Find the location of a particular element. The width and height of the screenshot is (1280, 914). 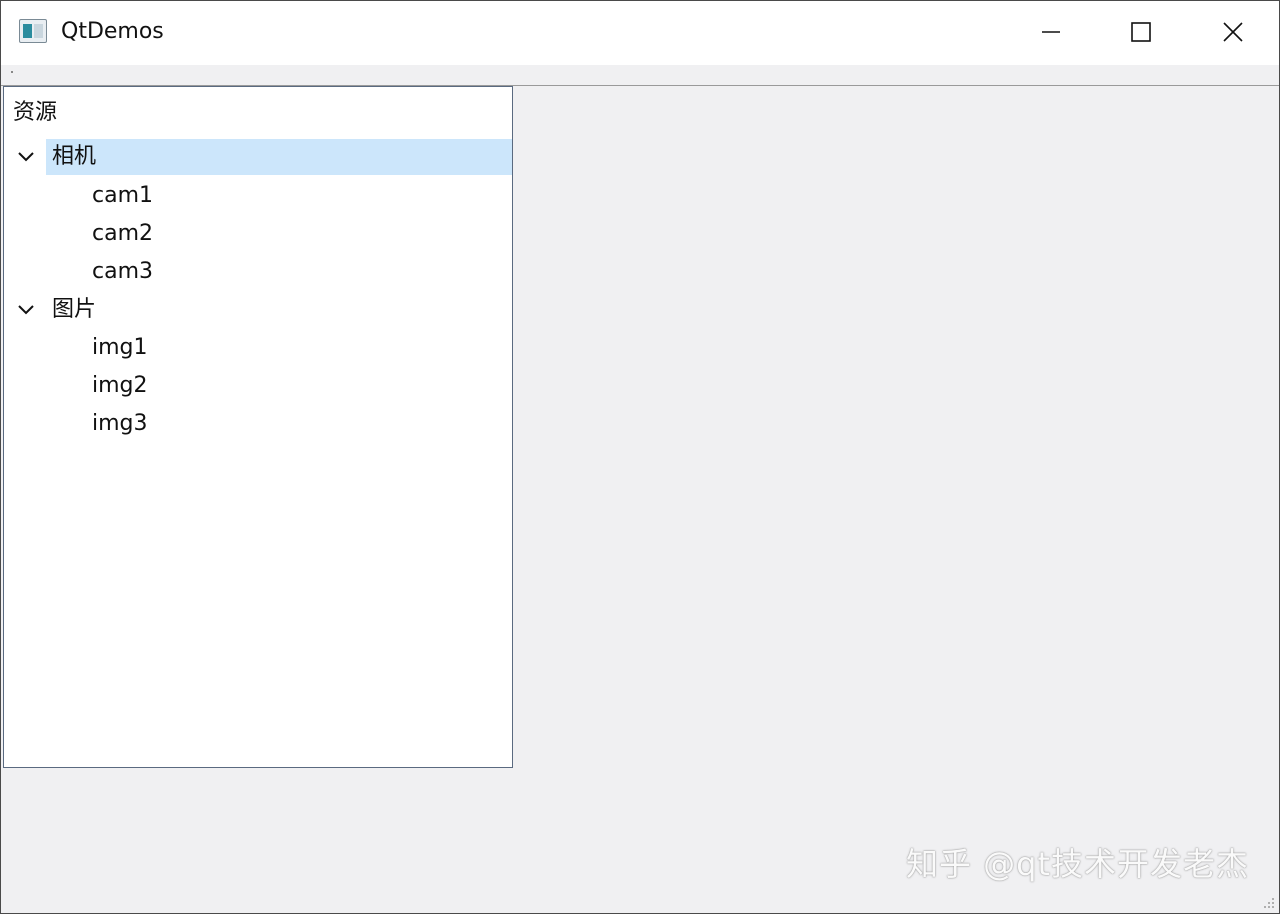

tree-item-label: img3 is located at coordinates (120, 423).